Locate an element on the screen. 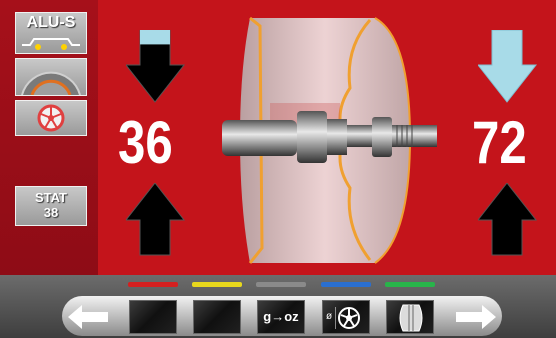 The image size is (556, 338). alu-mode-button: ALU-S is located at coordinates (51, 33).